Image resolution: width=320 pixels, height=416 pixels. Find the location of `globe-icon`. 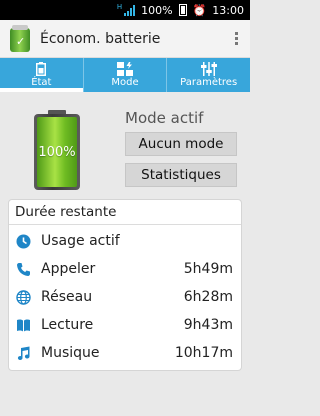

globe-icon is located at coordinates (23, 297).